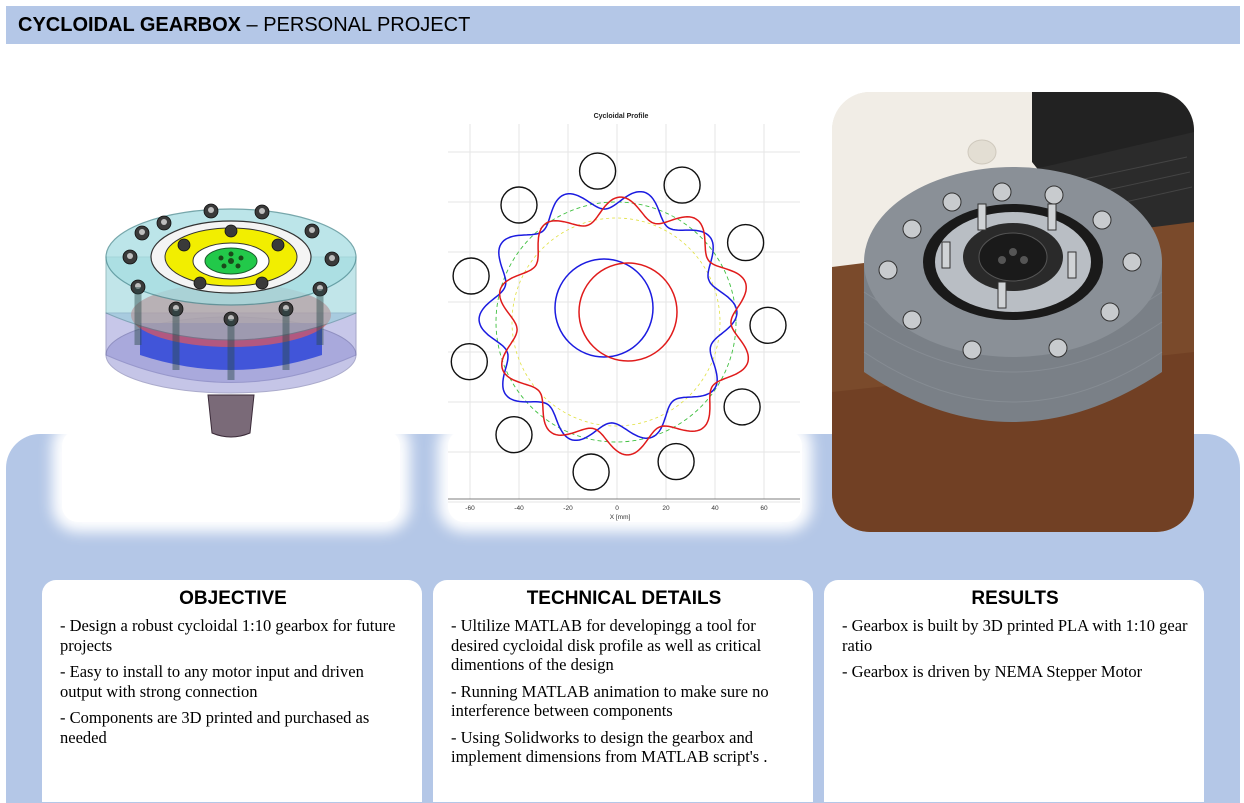  Describe the element at coordinates (568, 508) in the screenshot. I see `x-tick-label: -20` at that location.